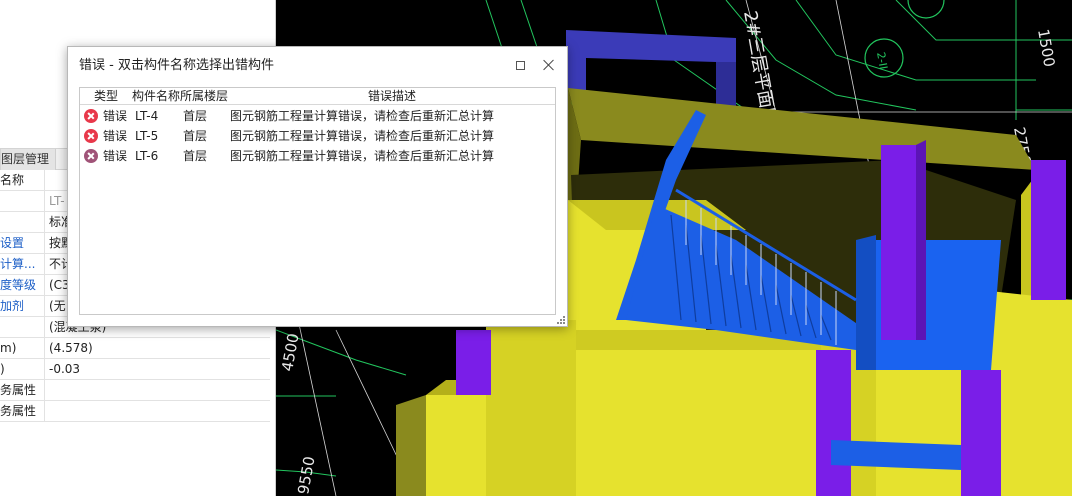 The width and height of the screenshot is (1072, 496). I want to click on component-name: LT-5, so click(146, 136).